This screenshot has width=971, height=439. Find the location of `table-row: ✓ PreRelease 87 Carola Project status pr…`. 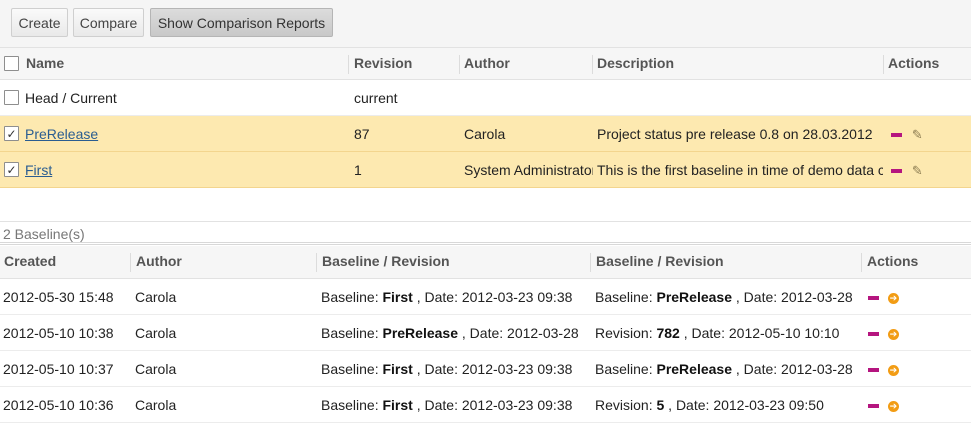

table-row: ✓ PreRelease 87 Carola Project status pr… is located at coordinates (485, 134).